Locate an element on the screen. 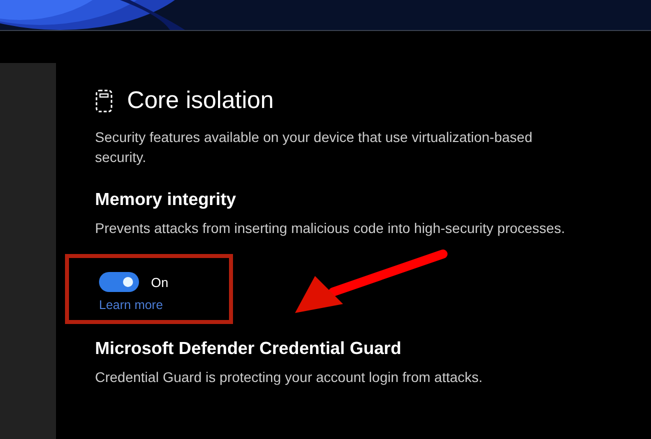  learn-more-link: Learn more is located at coordinates (131, 305).